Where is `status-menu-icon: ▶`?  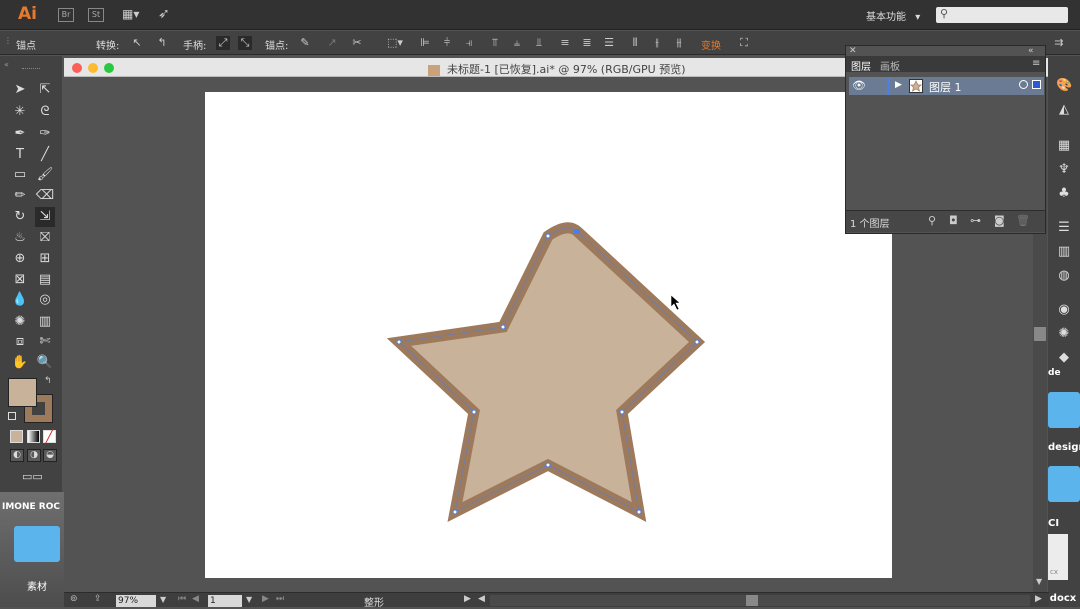 status-menu-icon: ▶ is located at coordinates (467, 599).